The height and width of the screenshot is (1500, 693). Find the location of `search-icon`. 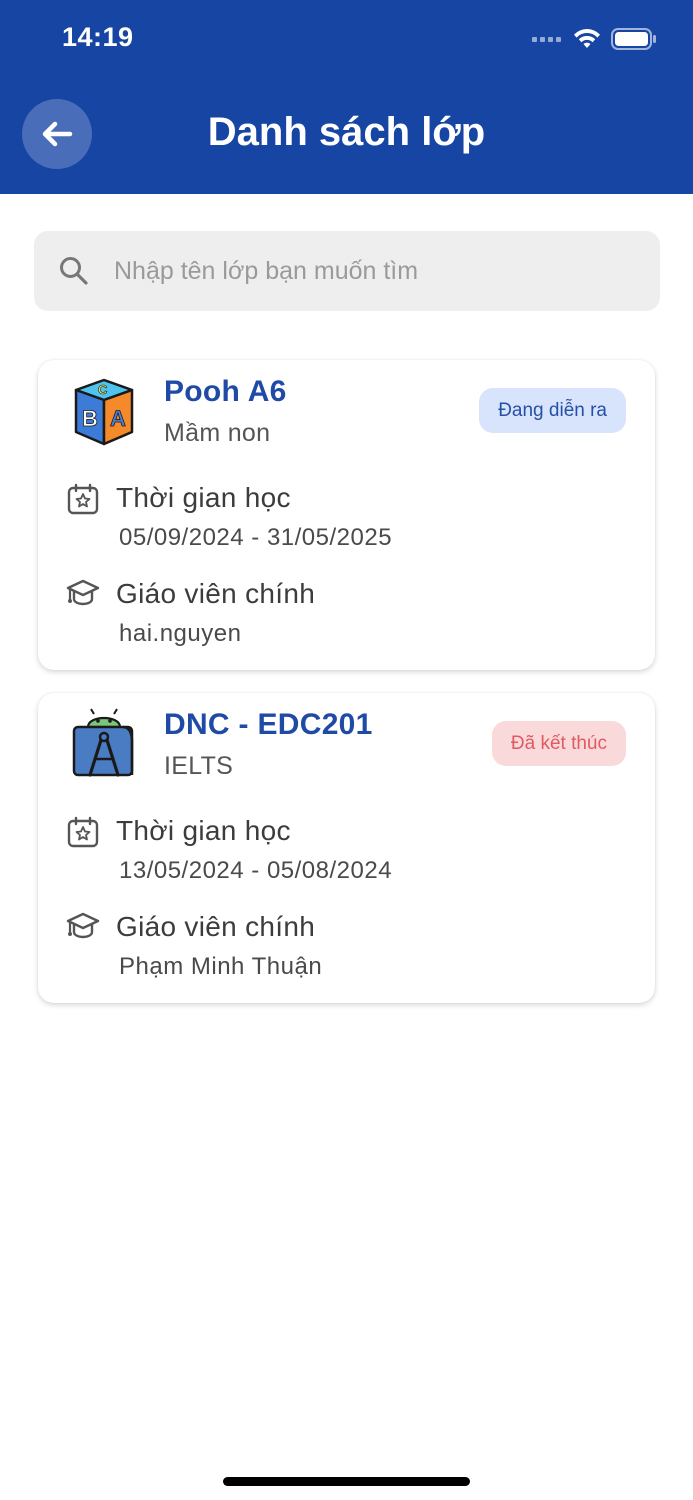

search-icon is located at coordinates (74, 271).